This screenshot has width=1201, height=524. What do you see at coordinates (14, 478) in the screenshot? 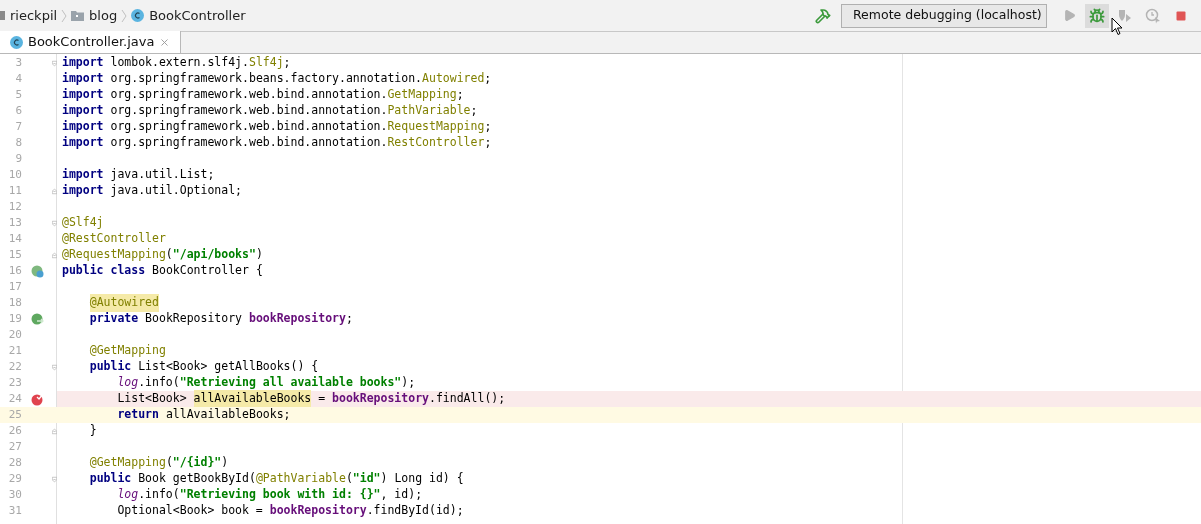
I see `line-number: 29` at bounding box center [14, 478].